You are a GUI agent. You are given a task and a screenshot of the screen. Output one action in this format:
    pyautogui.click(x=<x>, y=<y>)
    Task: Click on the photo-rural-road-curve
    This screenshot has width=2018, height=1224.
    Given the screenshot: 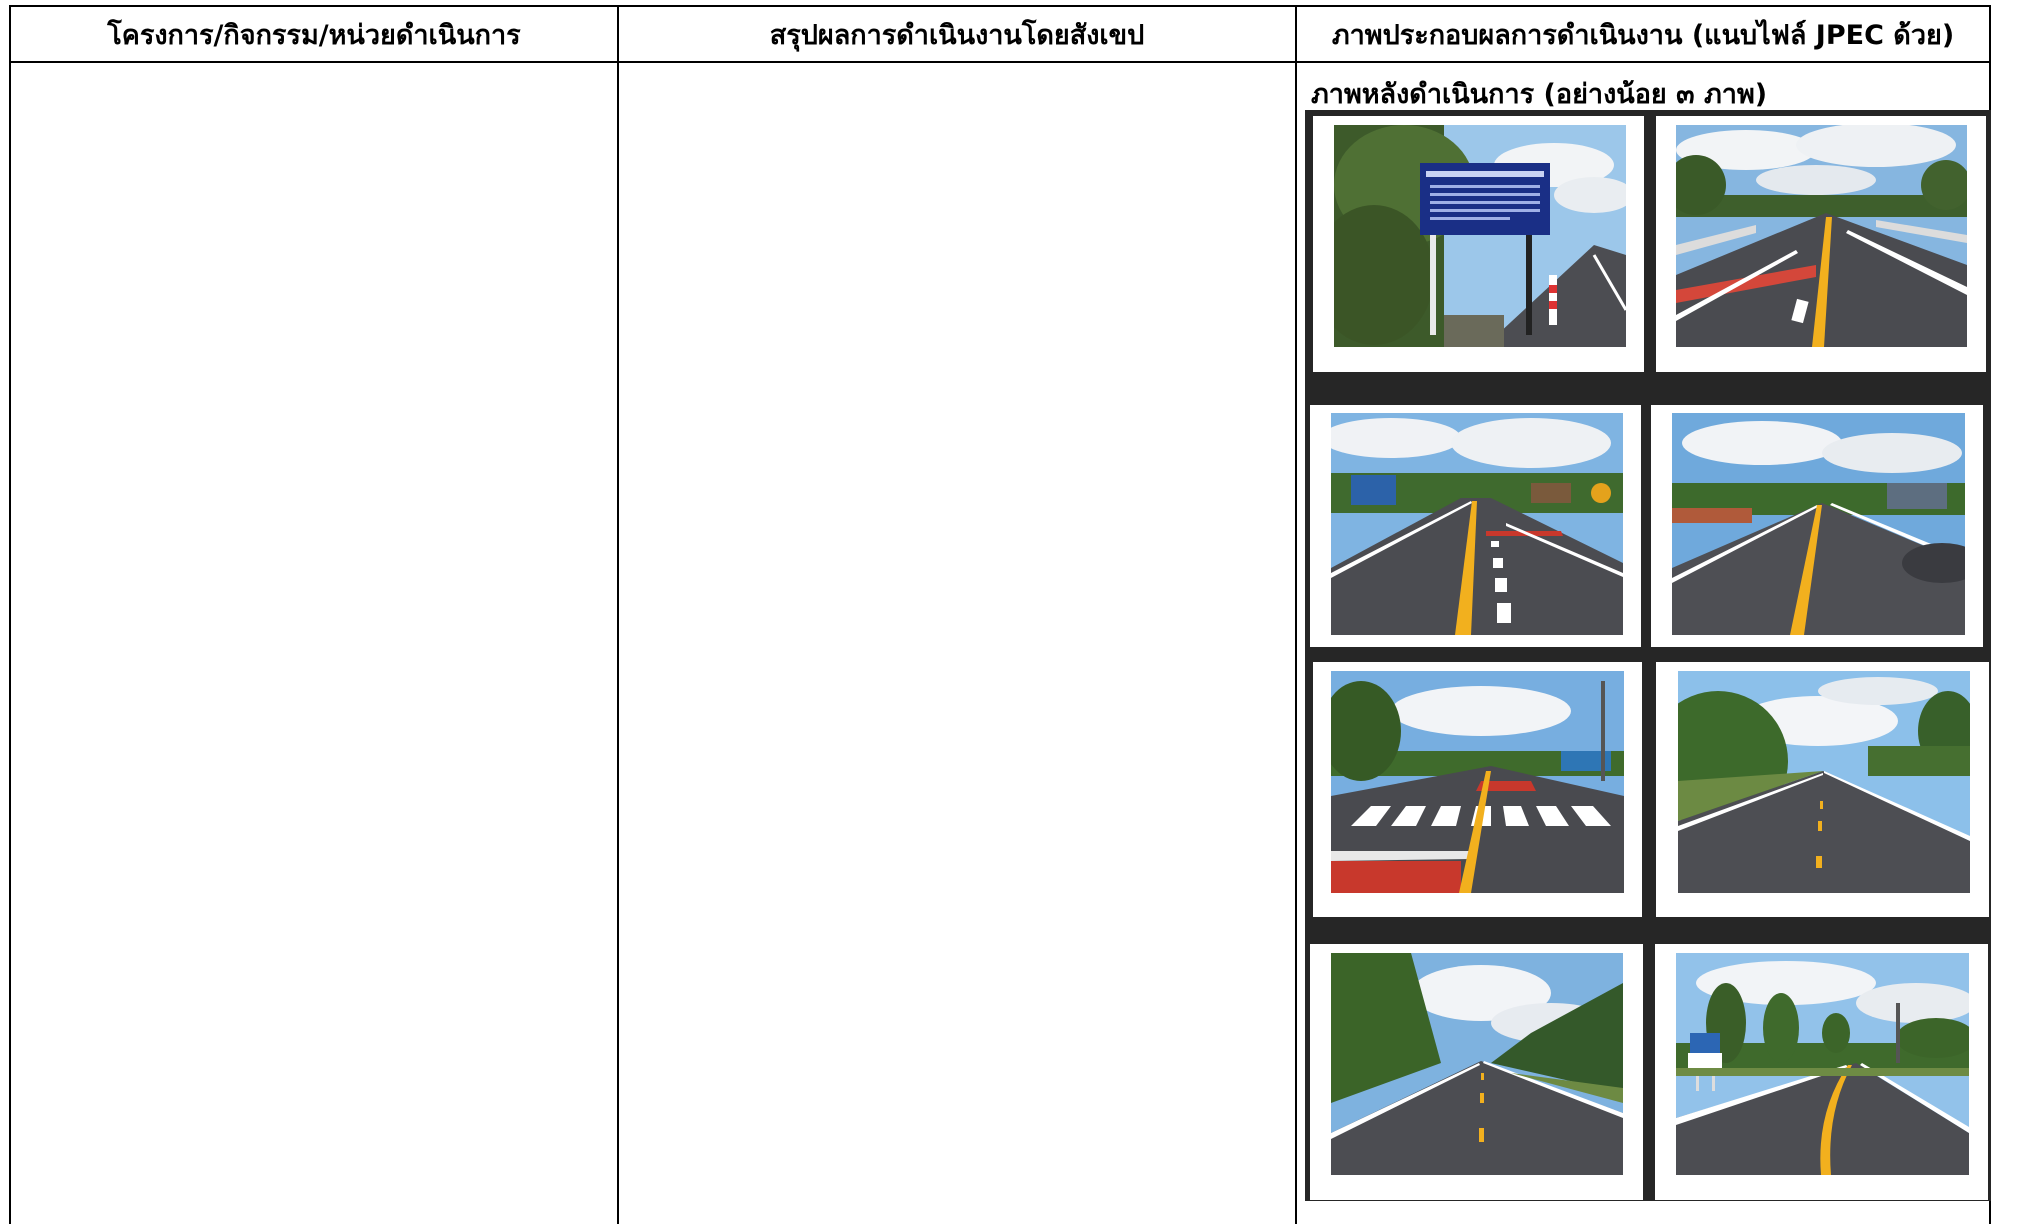 What is the action you would take?
    pyautogui.click(x=1821, y=1072)
    